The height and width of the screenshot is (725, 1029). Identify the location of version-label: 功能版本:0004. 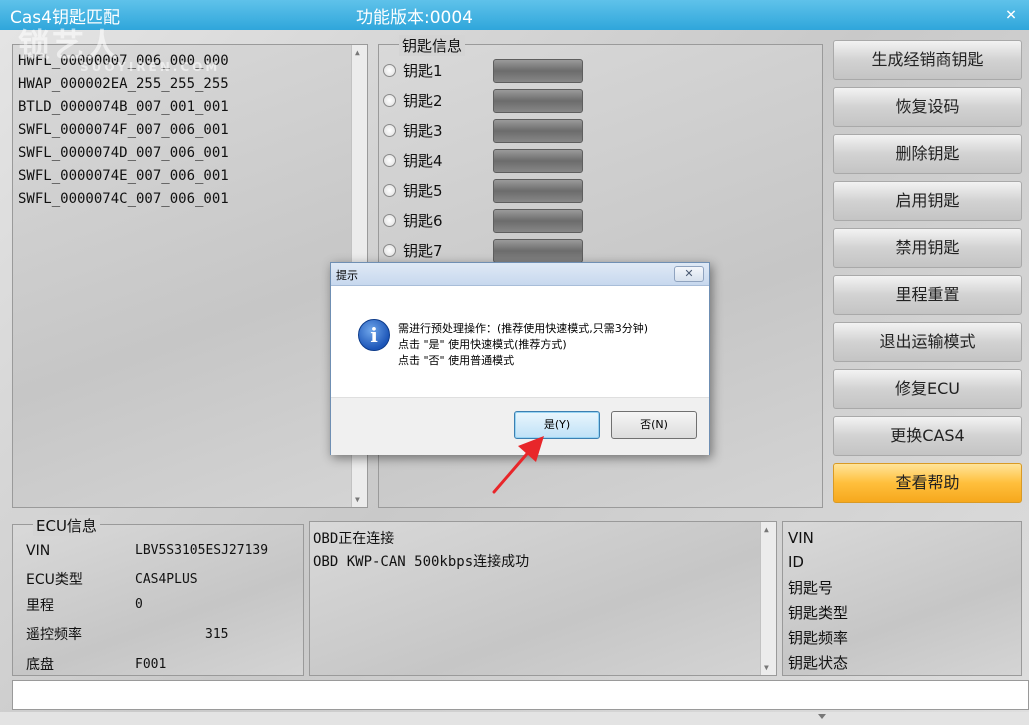
(414, 18).